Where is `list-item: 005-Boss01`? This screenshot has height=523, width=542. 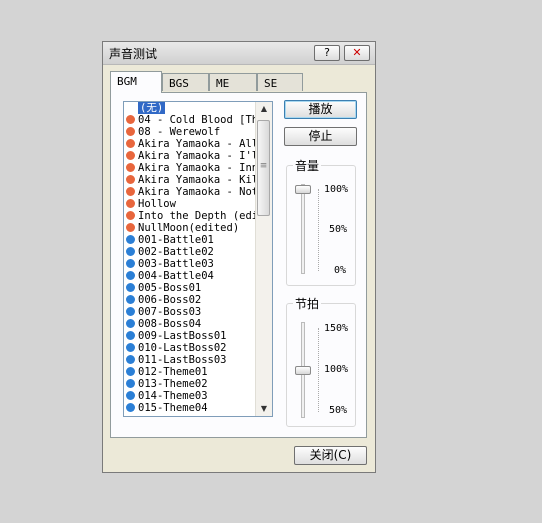 list-item: 005-Boss01 is located at coordinates (190, 288).